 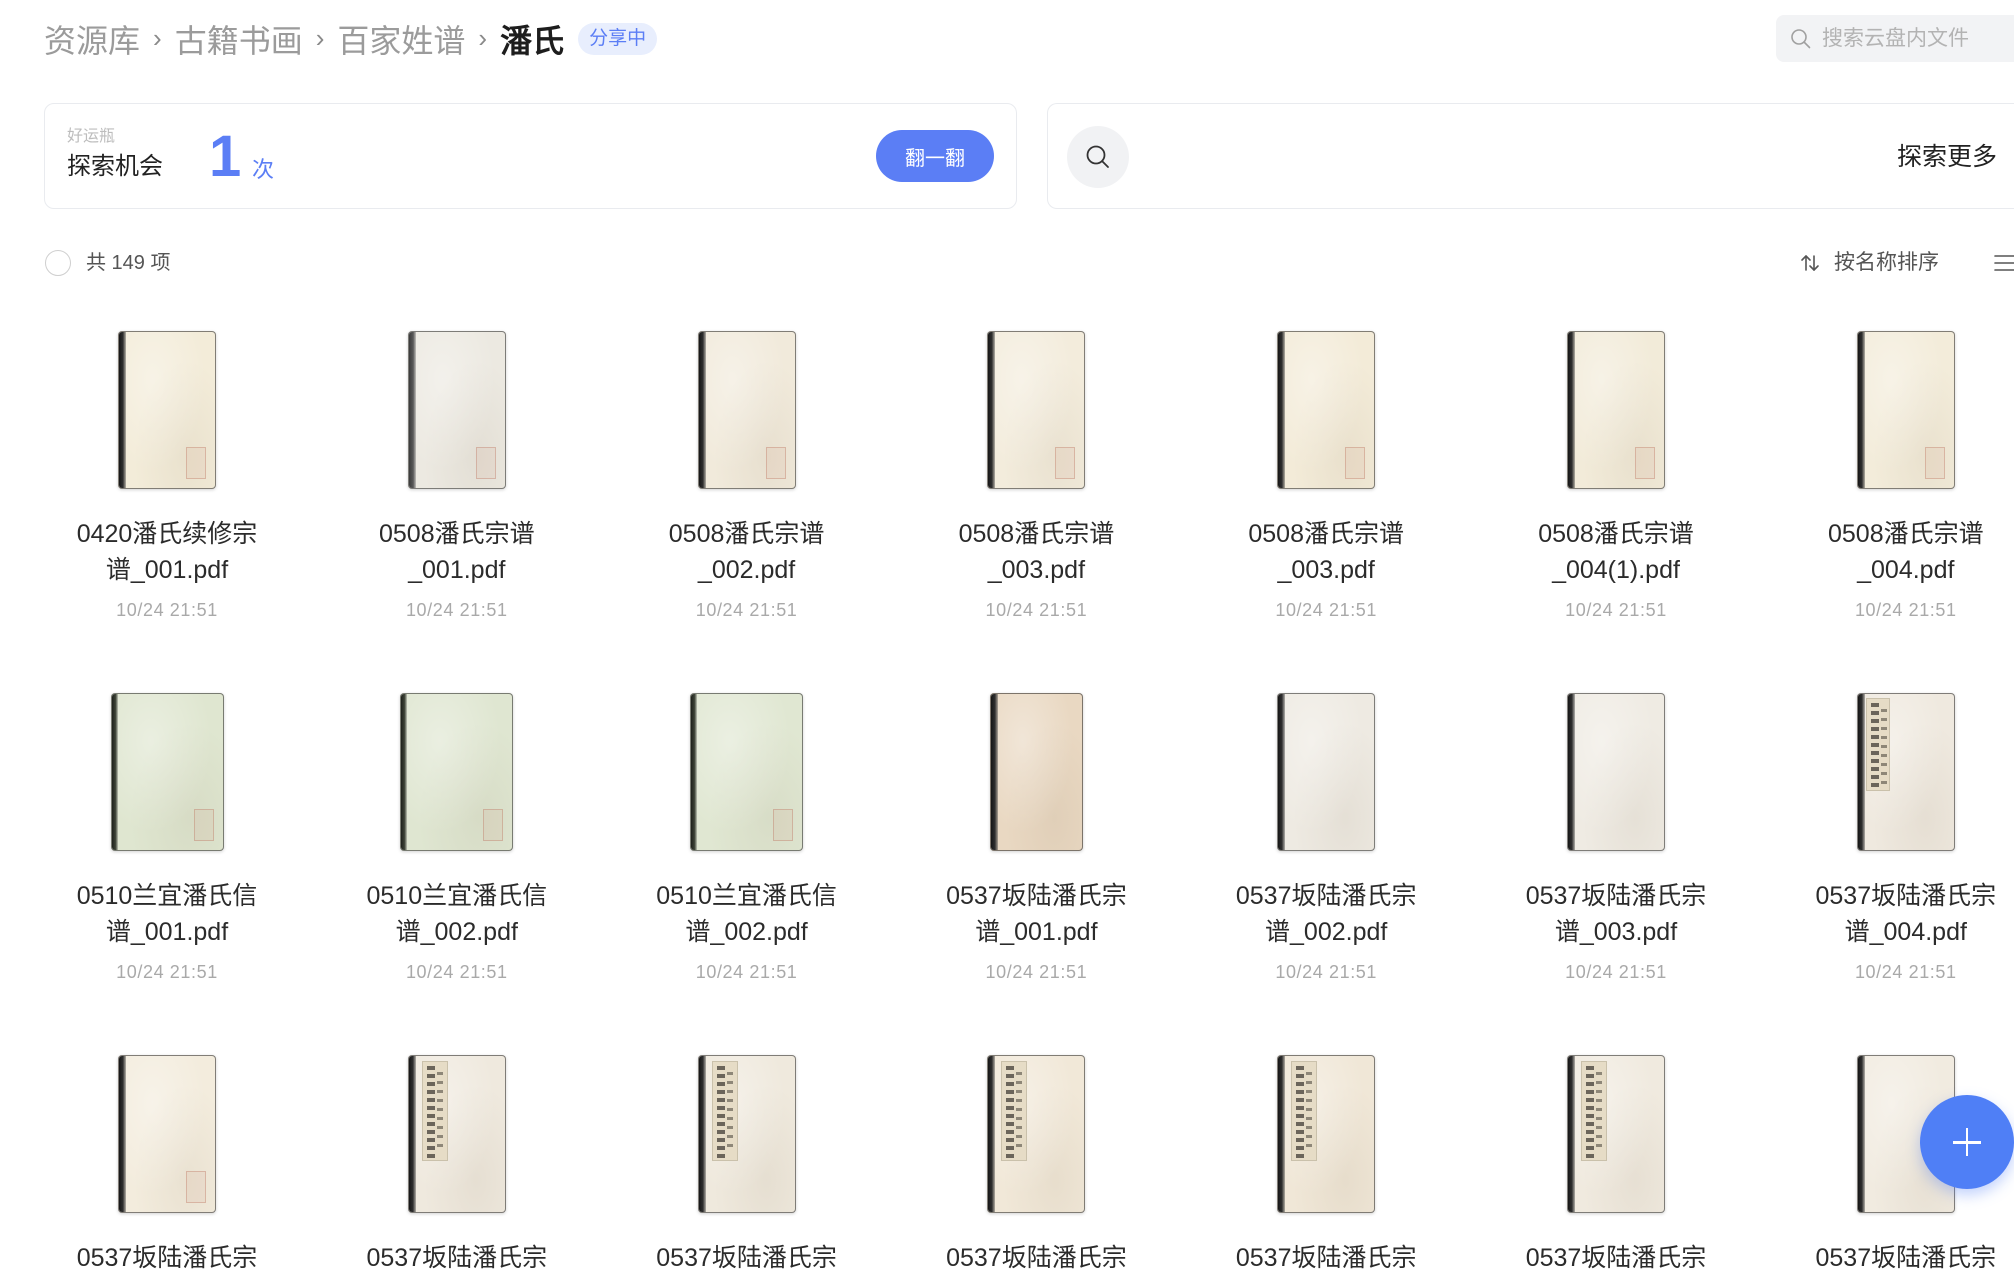 What do you see at coordinates (1326, 931) in the screenshot?
I see `file-meta: 0537坂陆潘氏宗 谱_002.pdf 10/24 21:51` at bounding box center [1326, 931].